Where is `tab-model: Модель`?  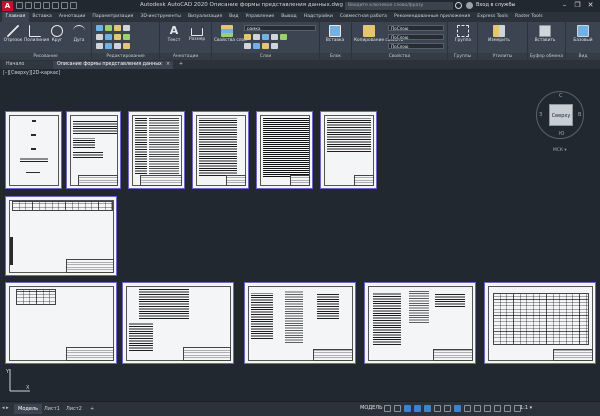 tab-model: Модель is located at coordinates (28, 409).